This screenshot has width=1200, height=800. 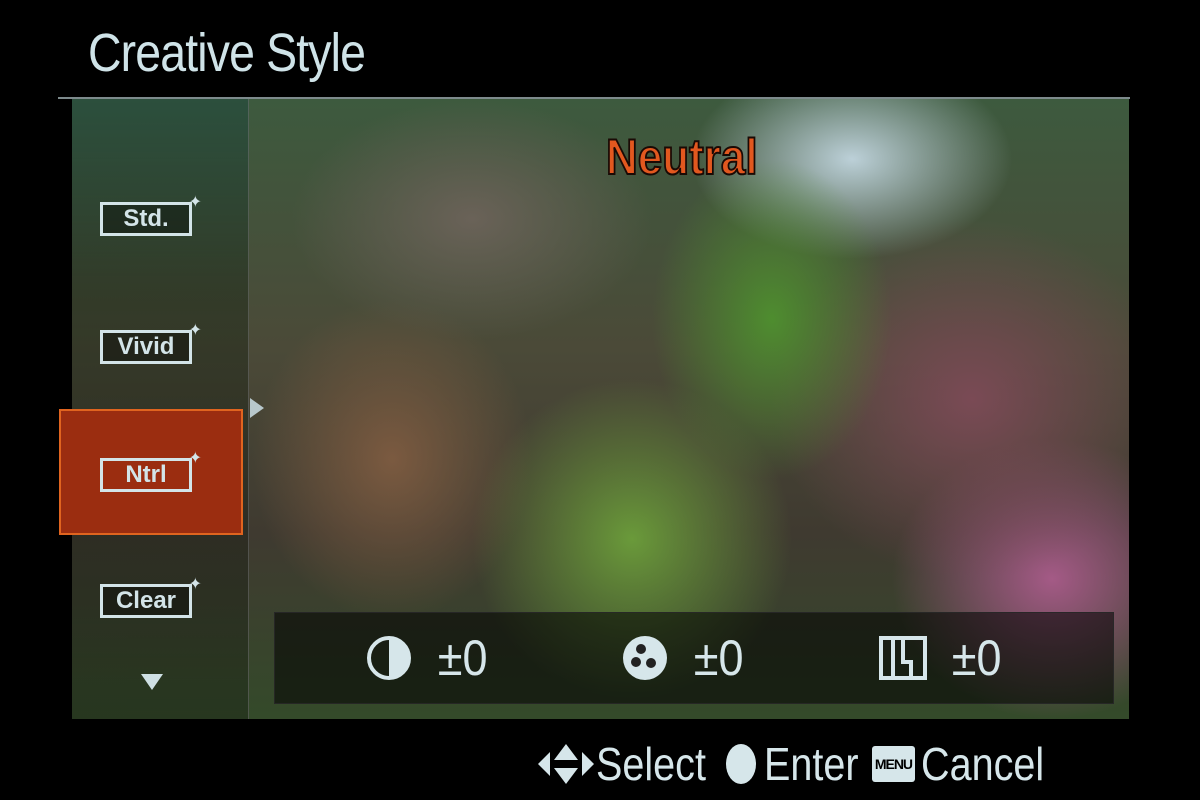 I want to click on scroll-down-arrow-icon, so click(x=152, y=682).